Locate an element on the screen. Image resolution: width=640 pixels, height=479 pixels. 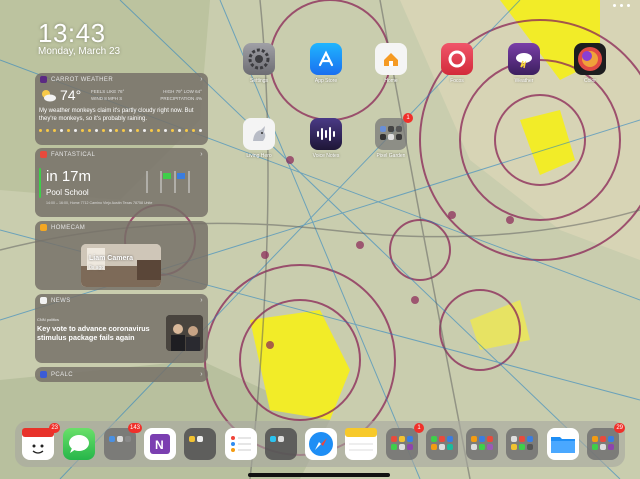
partly-cloudy-icon is located at coordinates (49, 96).